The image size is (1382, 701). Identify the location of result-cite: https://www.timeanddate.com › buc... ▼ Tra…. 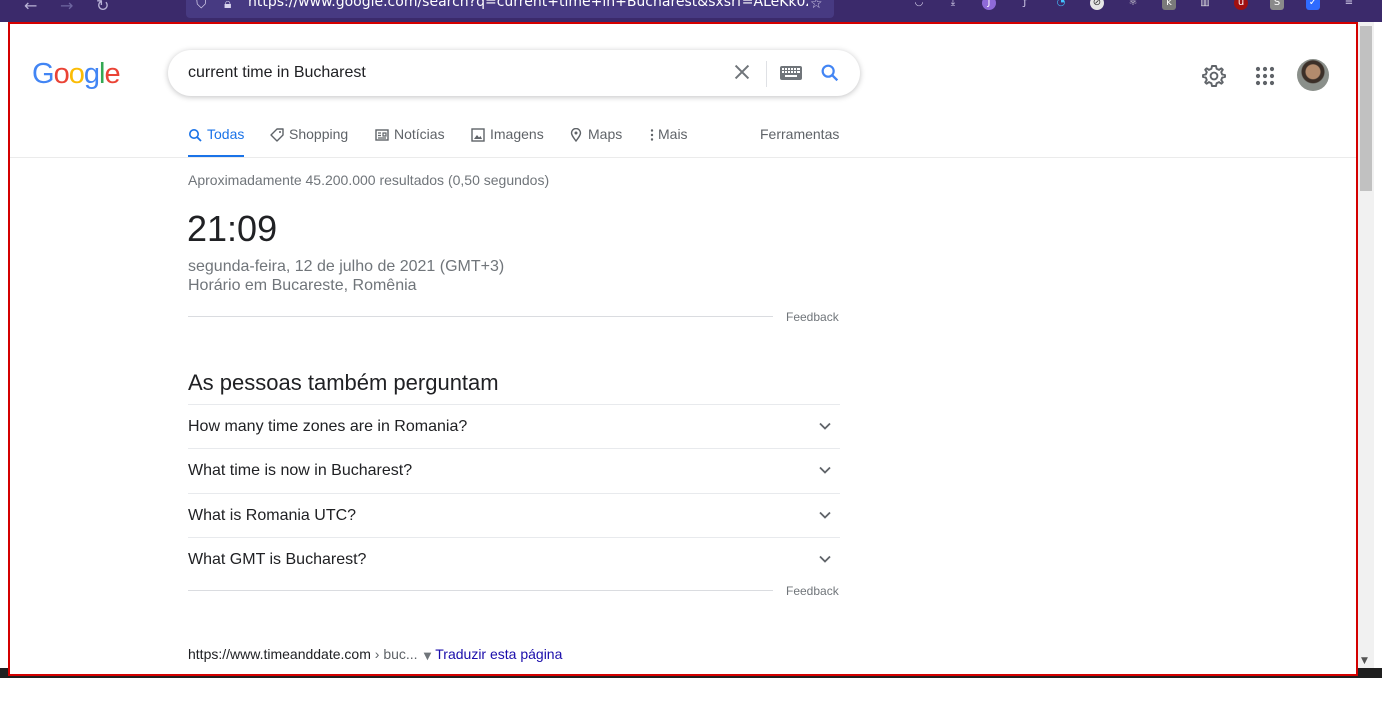
(375, 654).